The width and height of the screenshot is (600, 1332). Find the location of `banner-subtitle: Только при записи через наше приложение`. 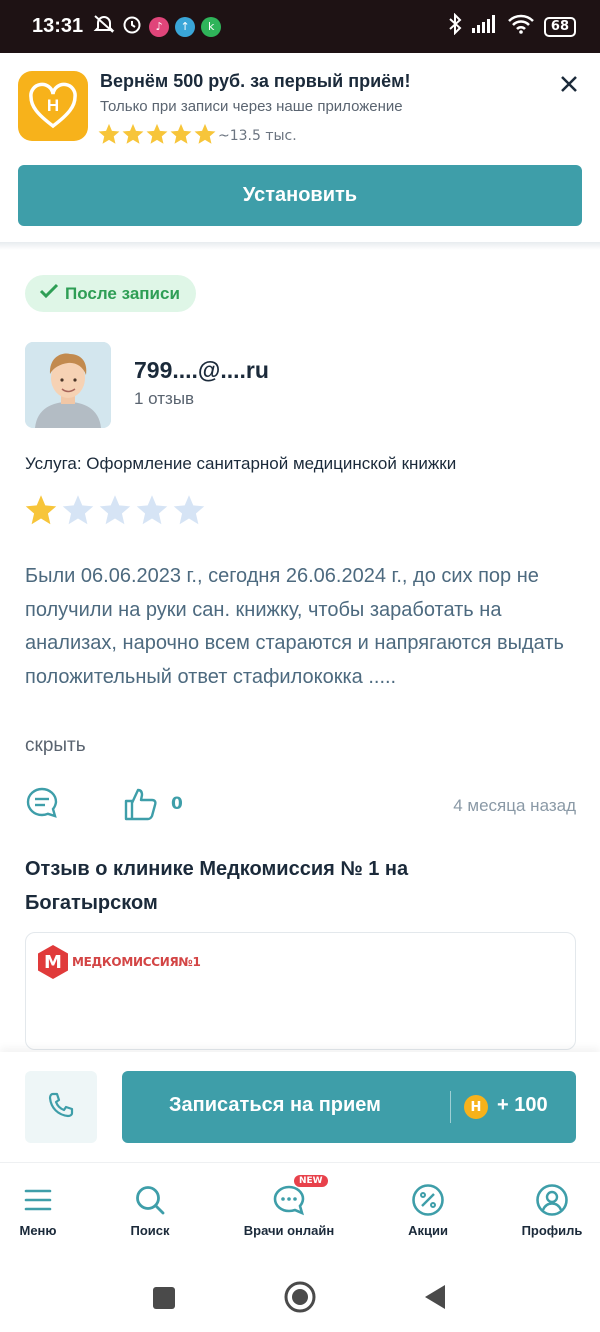

banner-subtitle: Только при записи через наше приложение is located at coordinates (251, 106).